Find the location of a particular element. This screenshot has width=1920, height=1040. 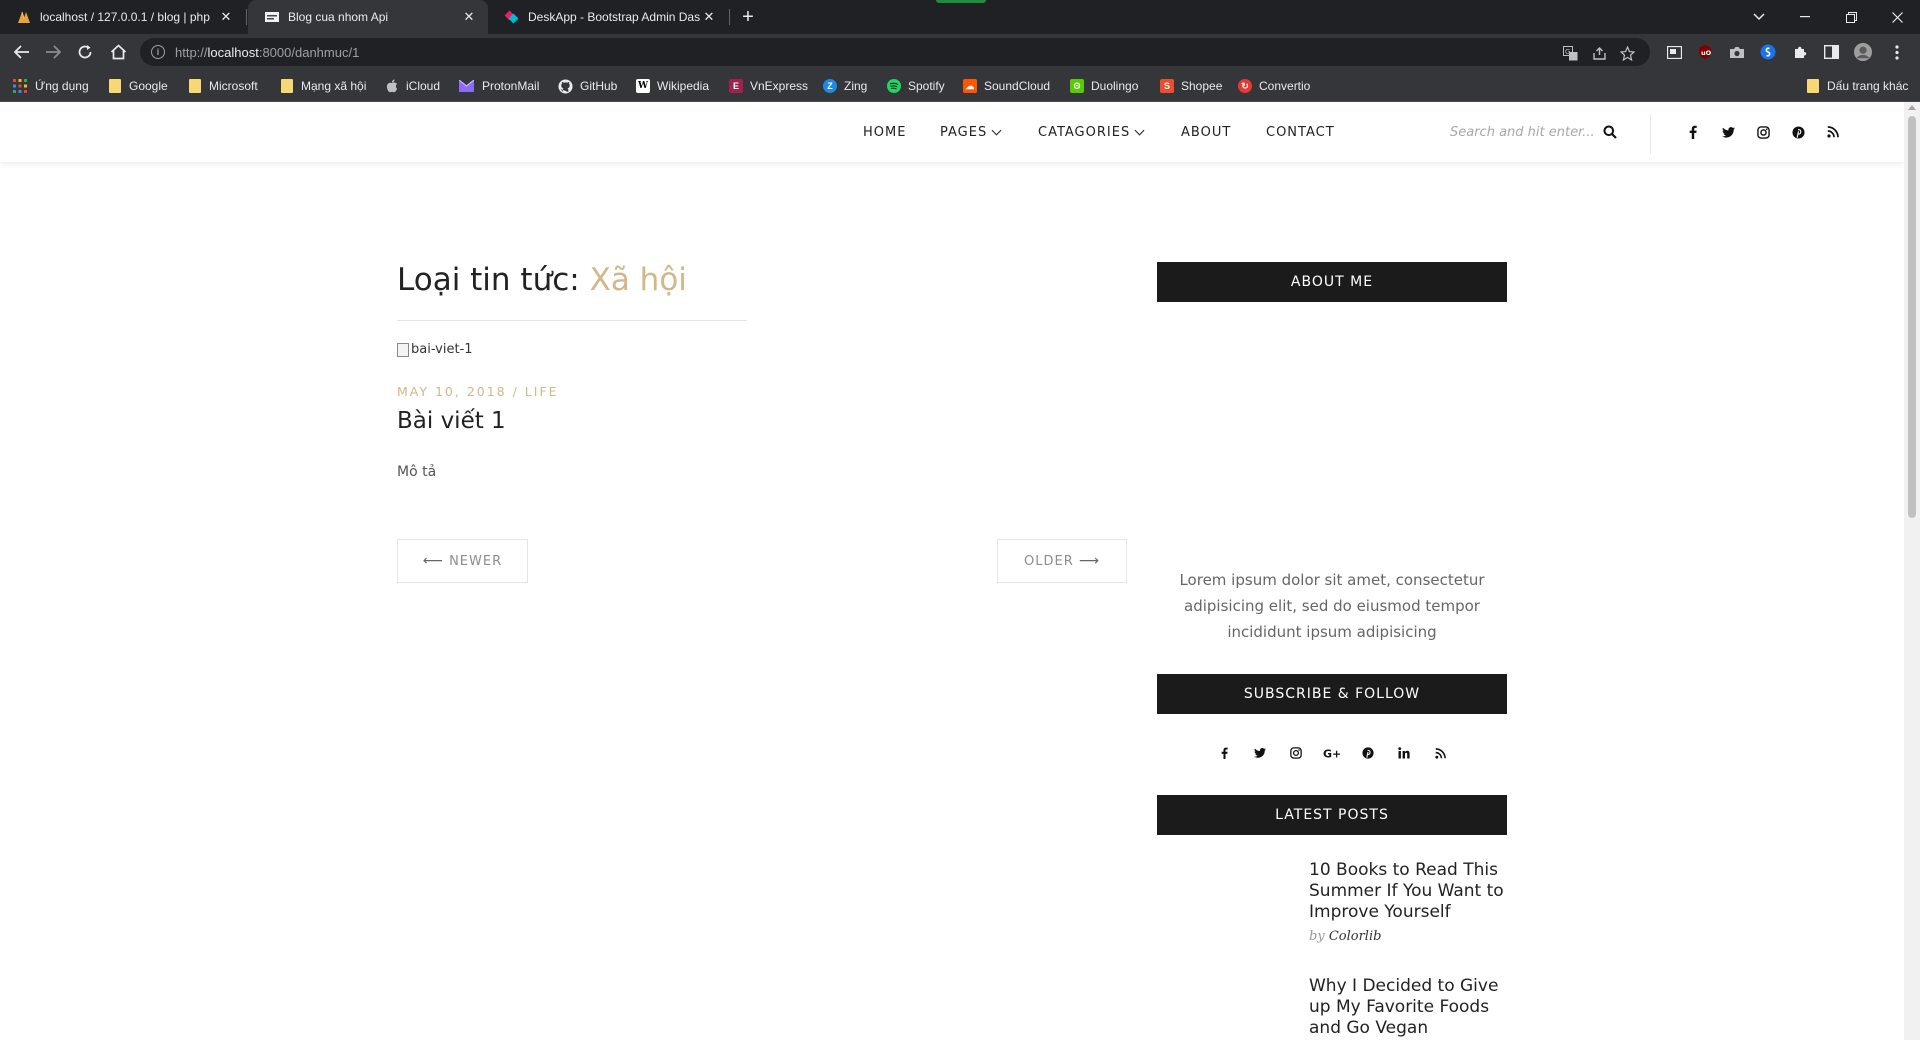

bookmark-apps: Ứng dụng is located at coordinates (51, 86).